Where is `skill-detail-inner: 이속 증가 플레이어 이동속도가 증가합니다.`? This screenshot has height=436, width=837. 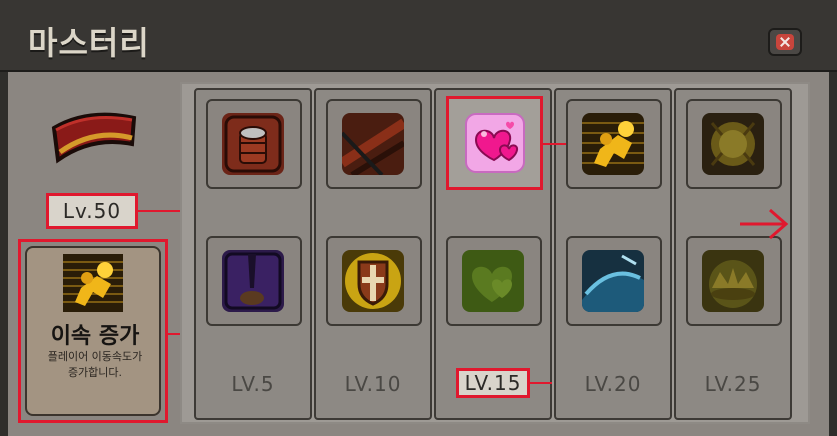 skill-detail-inner: 이속 증가 플레이어 이동속도가 증가합니다. is located at coordinates (93, 331).